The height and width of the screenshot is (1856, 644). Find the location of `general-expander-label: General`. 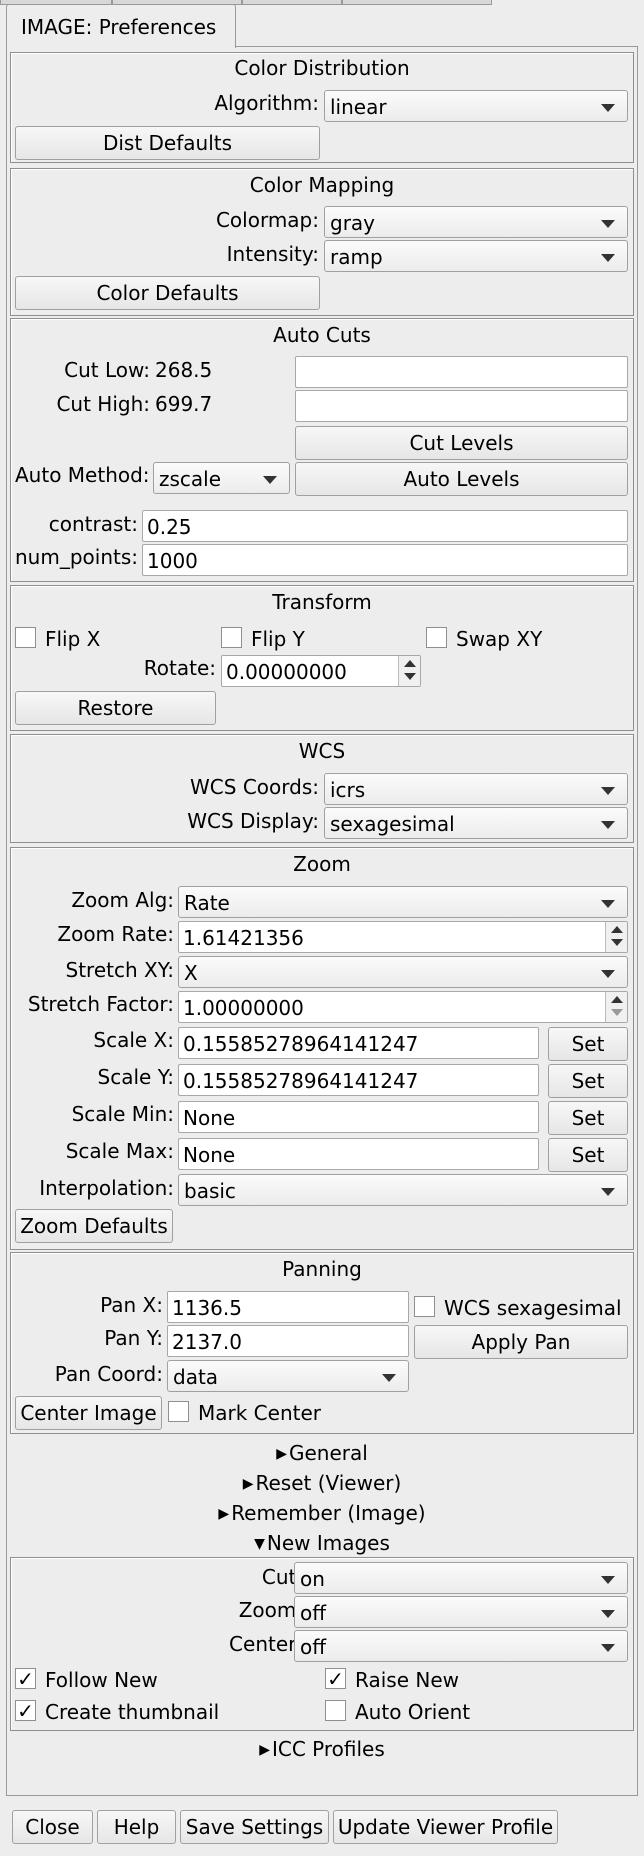

general-expander-label: General is located at coordinates (328, 1453).